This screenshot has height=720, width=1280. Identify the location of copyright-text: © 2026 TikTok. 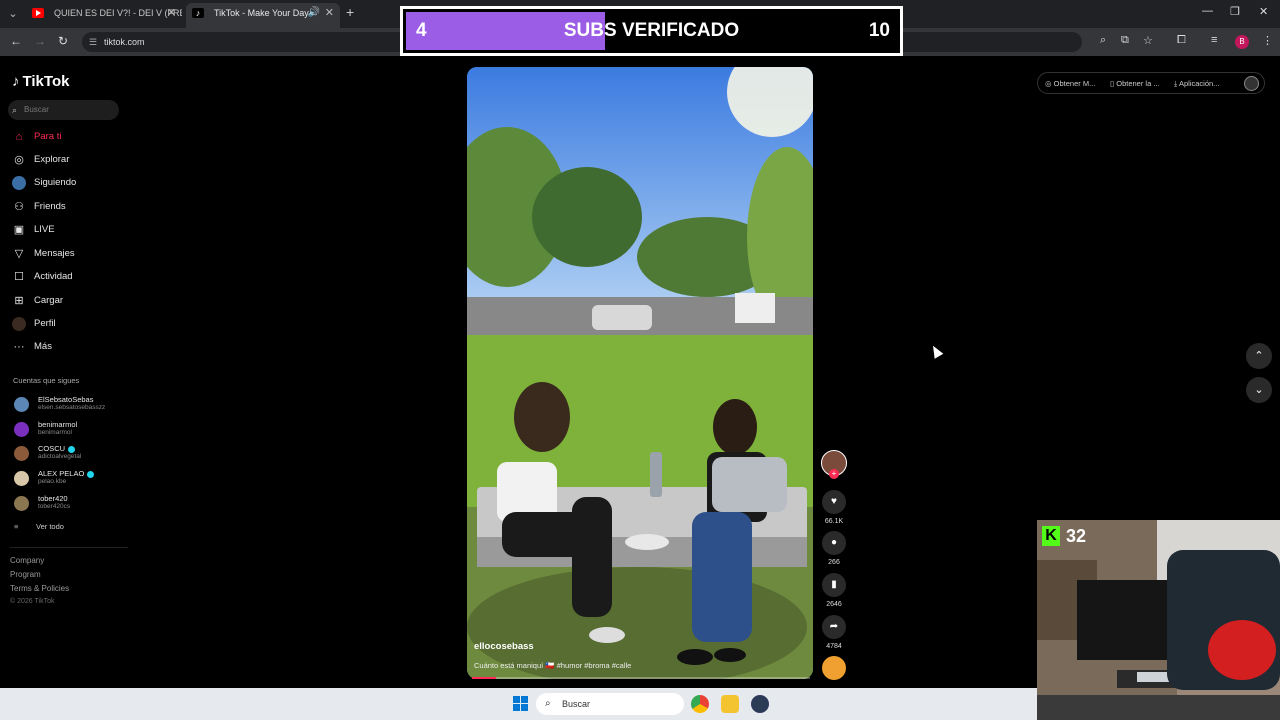
(32, 601).